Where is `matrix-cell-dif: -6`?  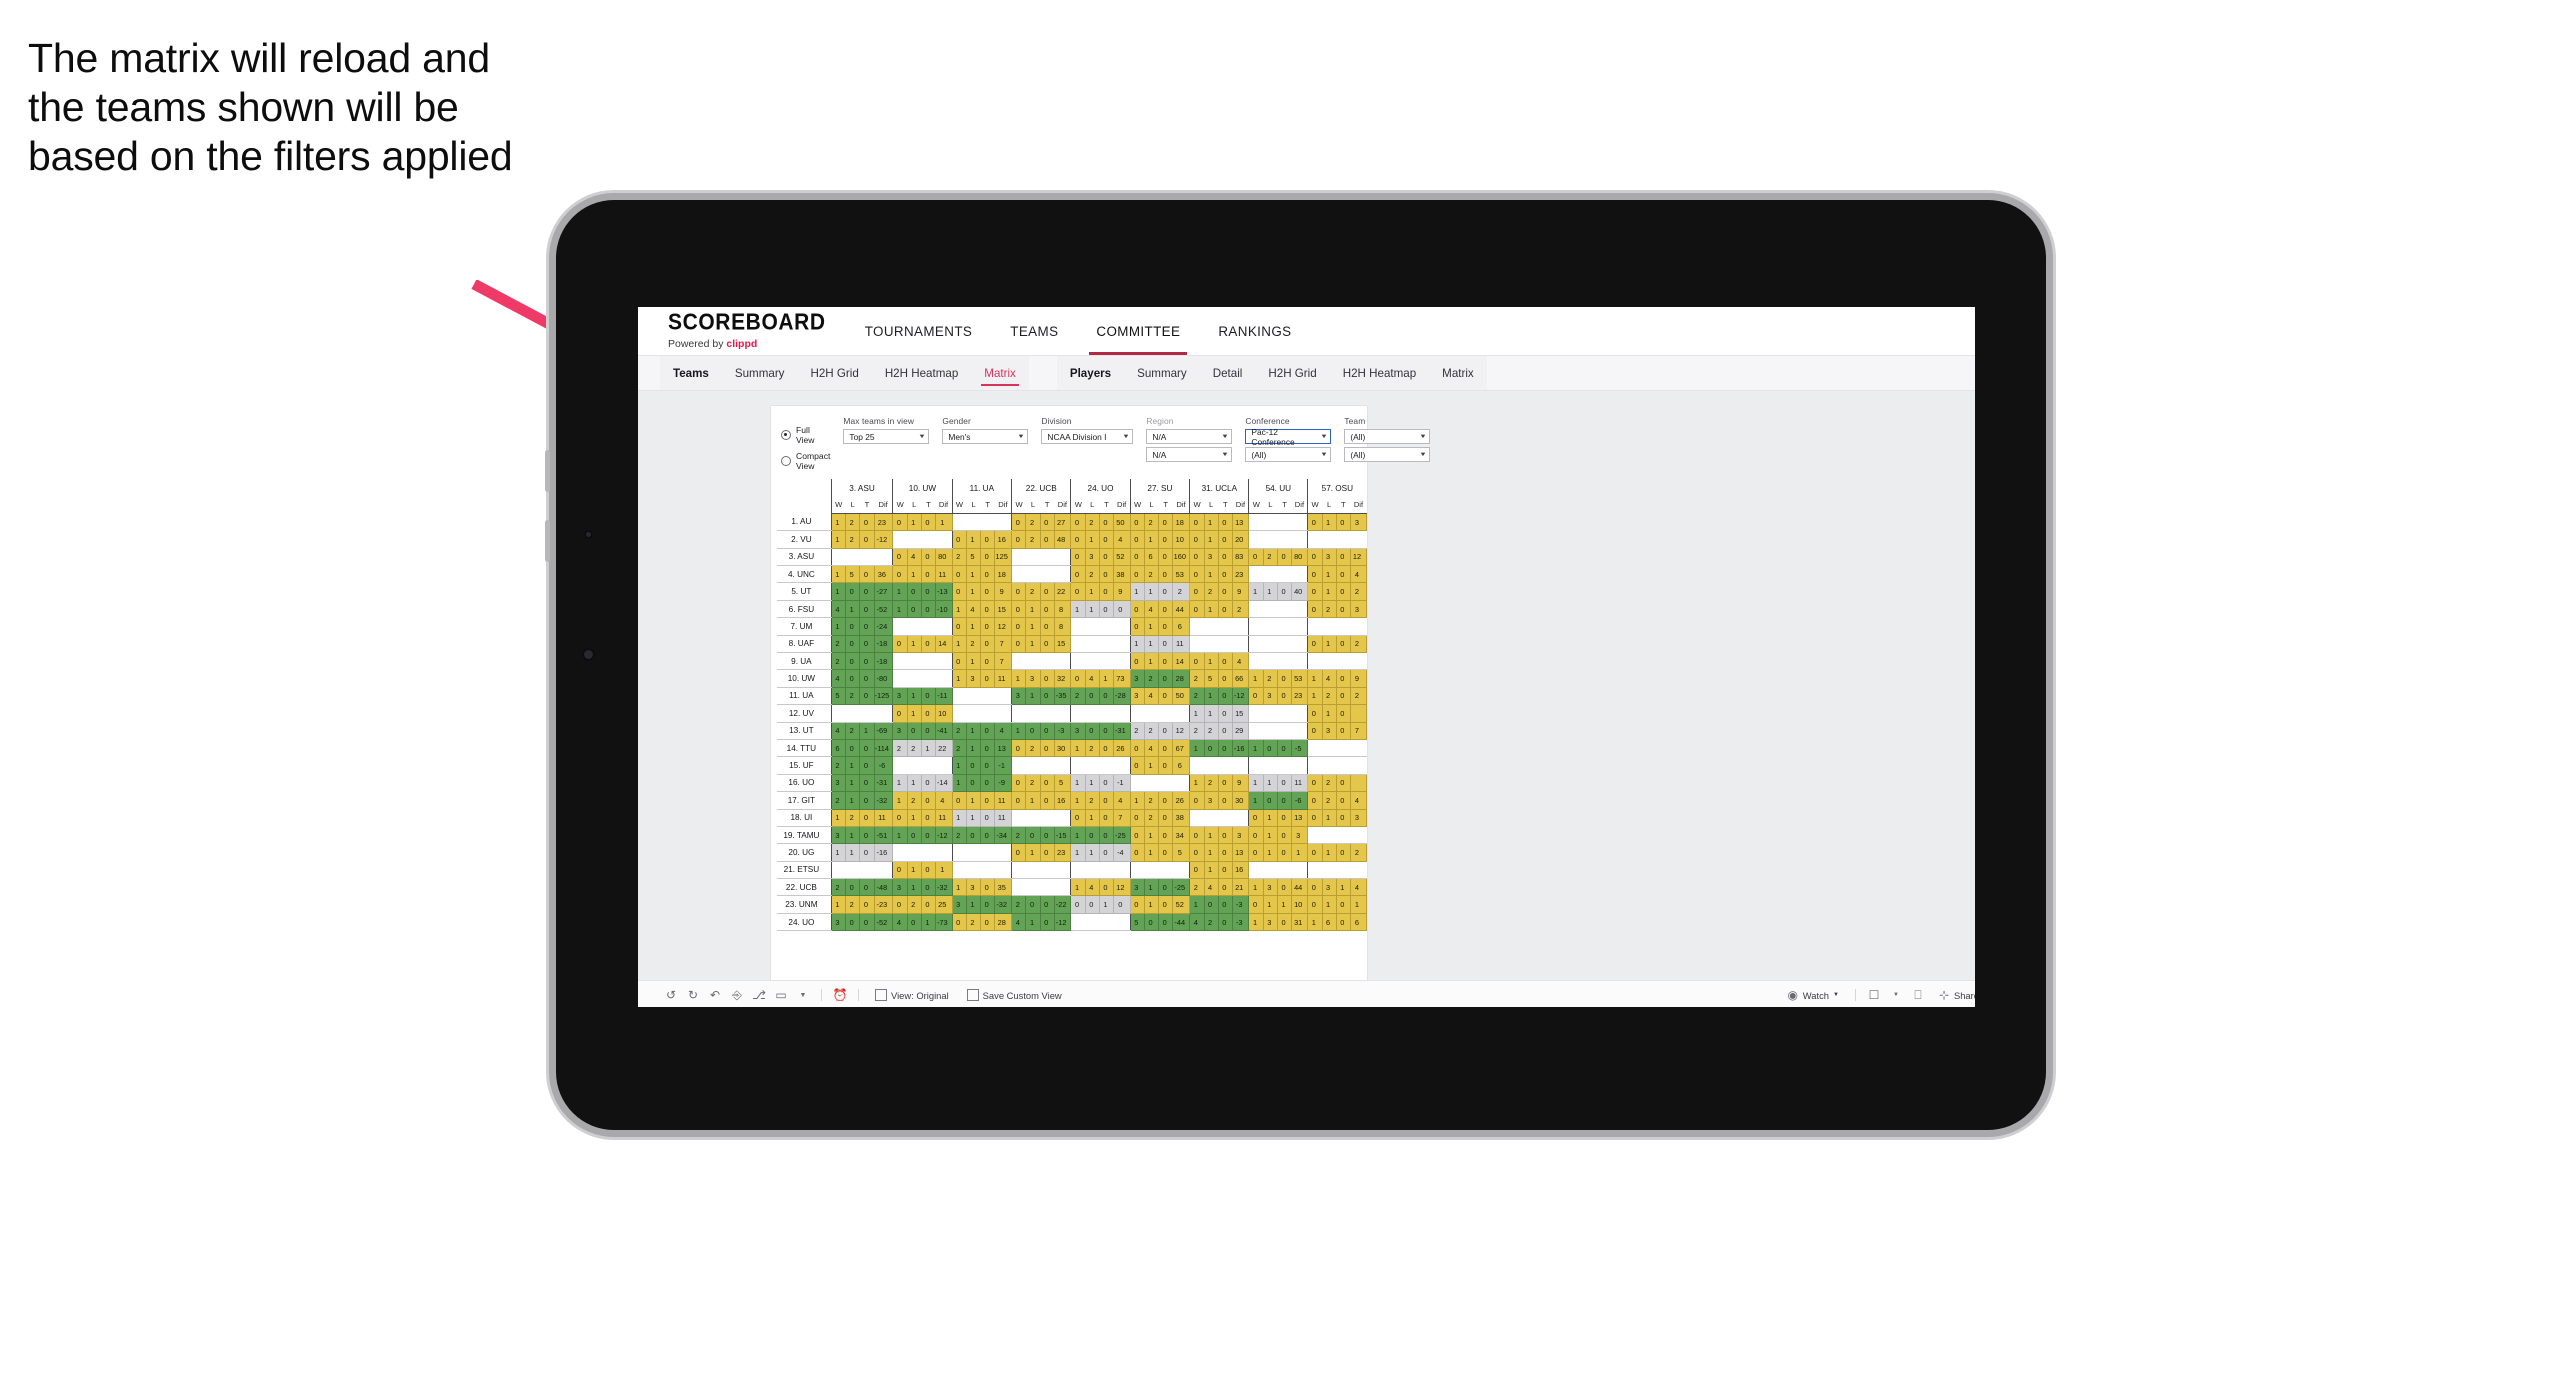 matrix-cell-dif: -6 is located at coordinates (884, 765).